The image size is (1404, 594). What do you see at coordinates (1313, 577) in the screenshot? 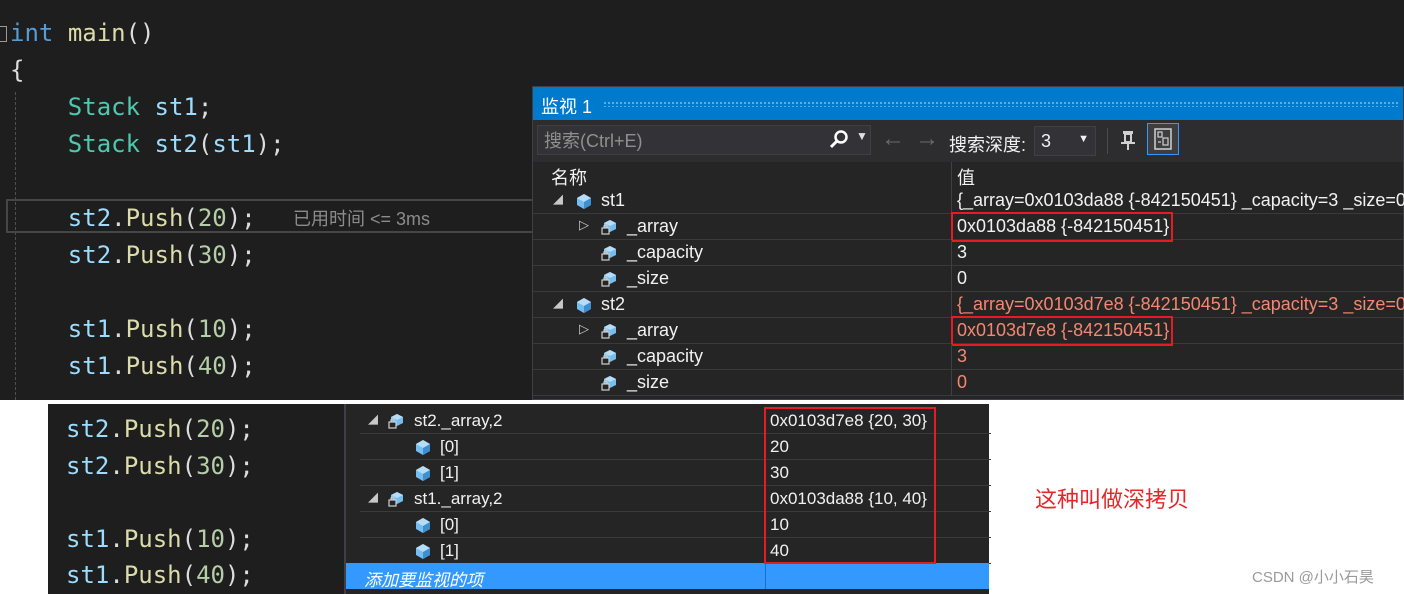
I see `watermark: CSDN @小小石昊` at bounding box center [1313, 577].